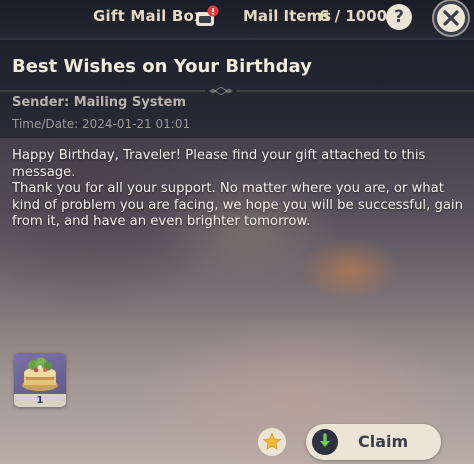 Image resolution: width=474 pixels, height=464 pixels. Describe the element at coordinates (213, 13) in the screenshot. I see `notification-badge: !` at that location.